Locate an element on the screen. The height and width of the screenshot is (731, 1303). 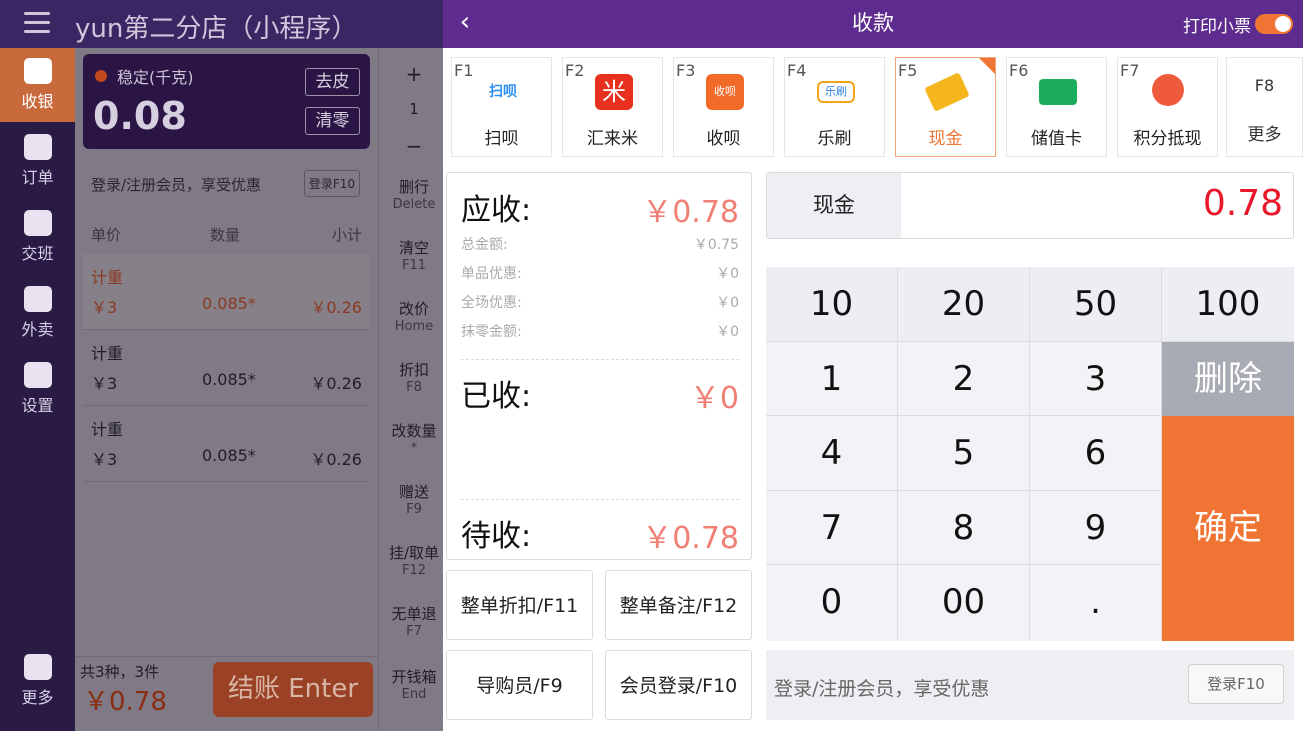
print-receipt-label: 打印小票 is located at coordinates (1217, 27).